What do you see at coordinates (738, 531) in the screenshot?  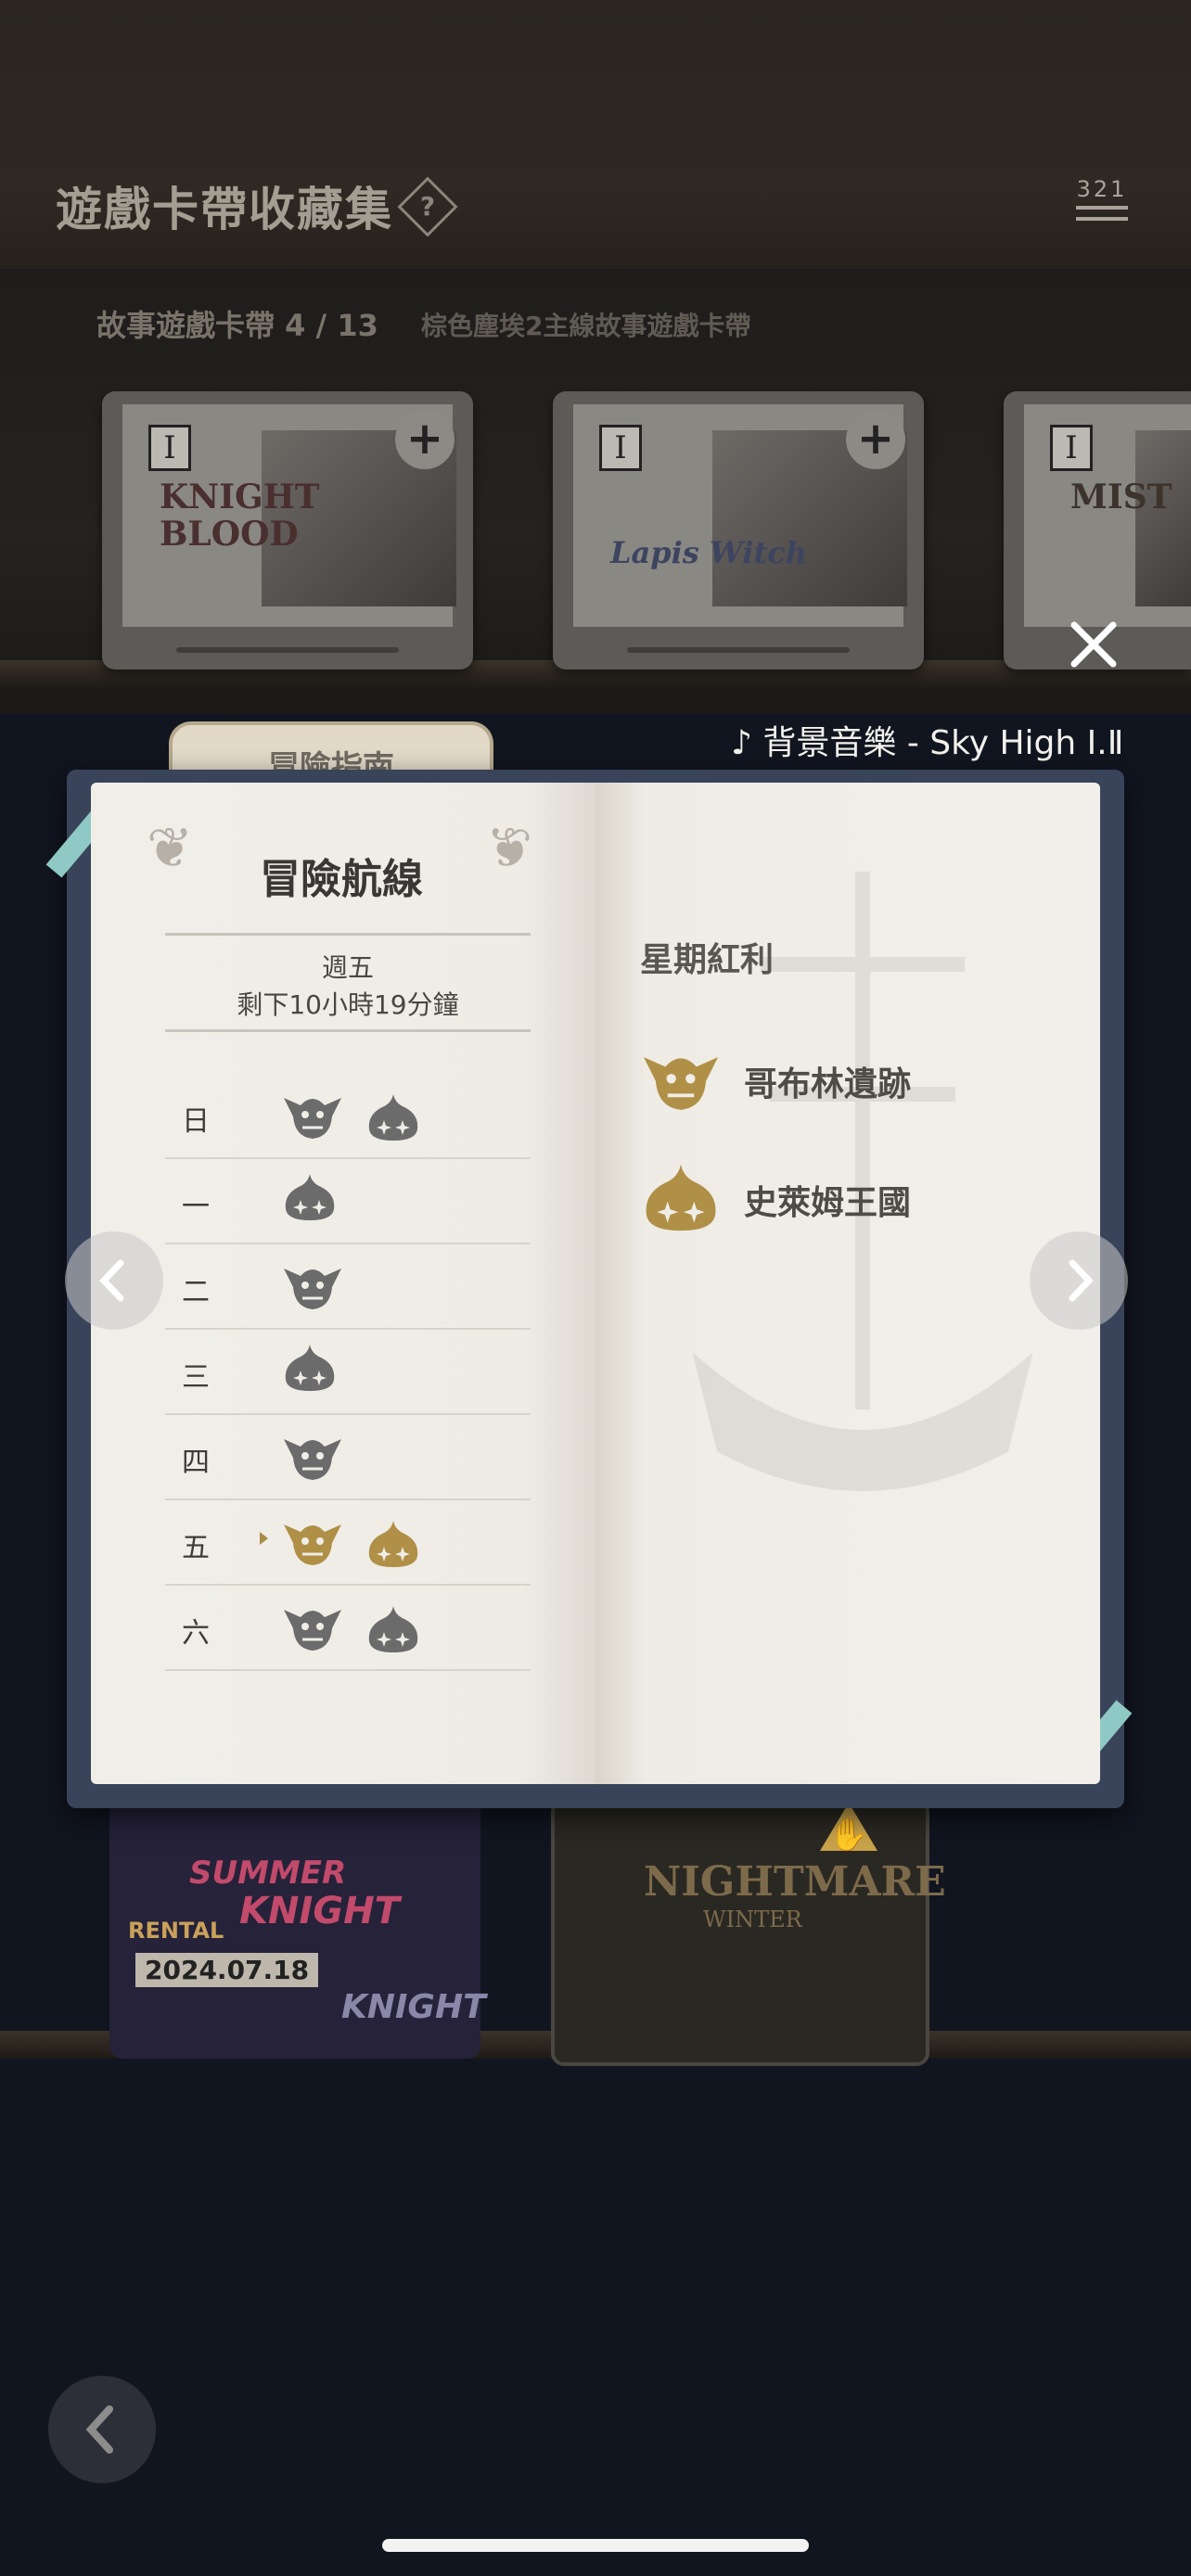 I see `cartridge-pack-2: I Lapis Witch +` at bounding box center [738, 531].